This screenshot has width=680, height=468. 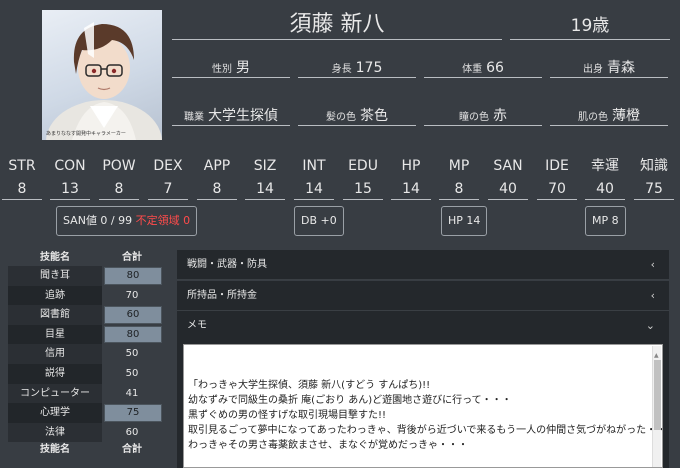 What do you see at coordinates (464, 220) in the screenshot?
I see `hit-points: HP 14` at bounding box center [464, 220].